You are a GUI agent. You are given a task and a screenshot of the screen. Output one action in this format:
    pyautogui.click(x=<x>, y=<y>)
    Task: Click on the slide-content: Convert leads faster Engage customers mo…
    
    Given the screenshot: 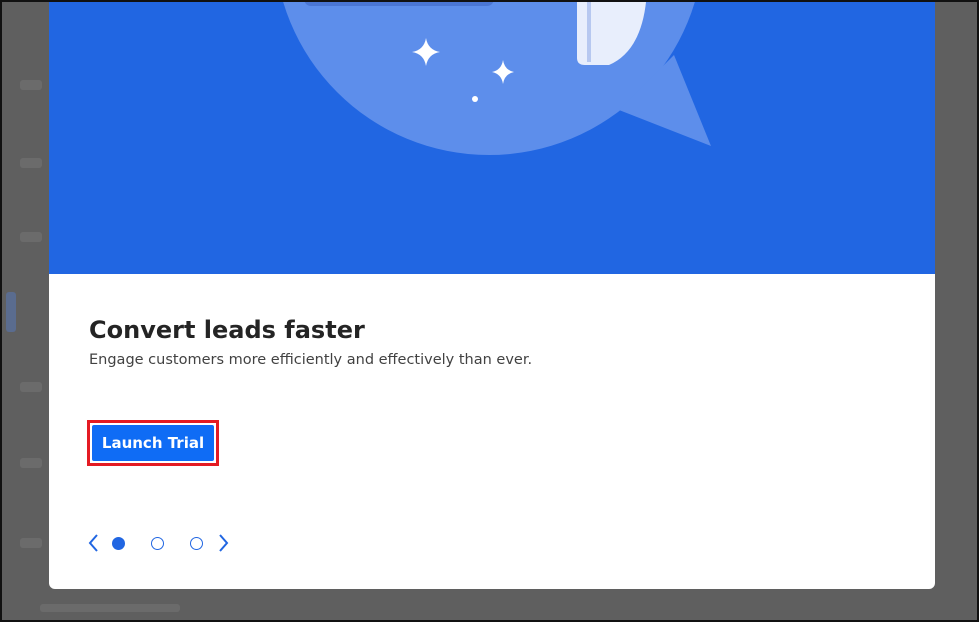 What is the action you would take?
    pyautogui.click(x=489, y=341)
    